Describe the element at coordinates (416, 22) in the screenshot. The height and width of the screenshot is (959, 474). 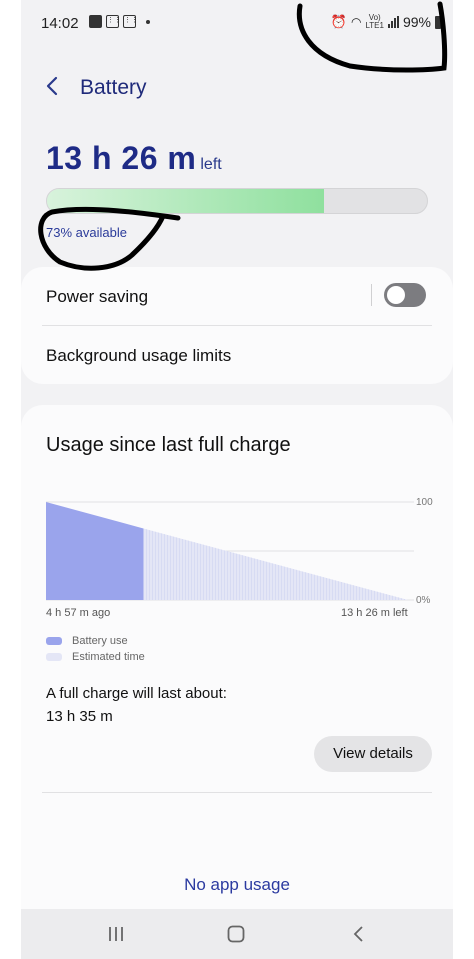
I see `battery-percent: 99%` at that location.